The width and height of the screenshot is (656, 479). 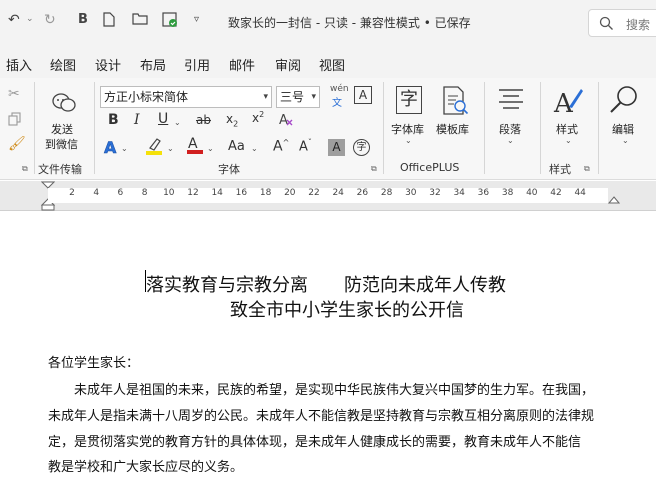 What do you see at coordinates (14, 94) in the screenshot?
I see `cut-icon: ✂` at bounding box center [14, 94].